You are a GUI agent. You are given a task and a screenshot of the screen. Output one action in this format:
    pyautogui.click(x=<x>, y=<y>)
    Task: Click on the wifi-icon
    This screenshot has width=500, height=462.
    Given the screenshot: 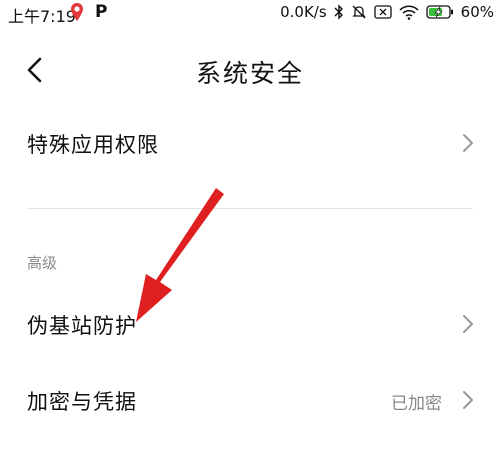 What is the action you would take?
    pyautogui.click(x=409, y=12)
    